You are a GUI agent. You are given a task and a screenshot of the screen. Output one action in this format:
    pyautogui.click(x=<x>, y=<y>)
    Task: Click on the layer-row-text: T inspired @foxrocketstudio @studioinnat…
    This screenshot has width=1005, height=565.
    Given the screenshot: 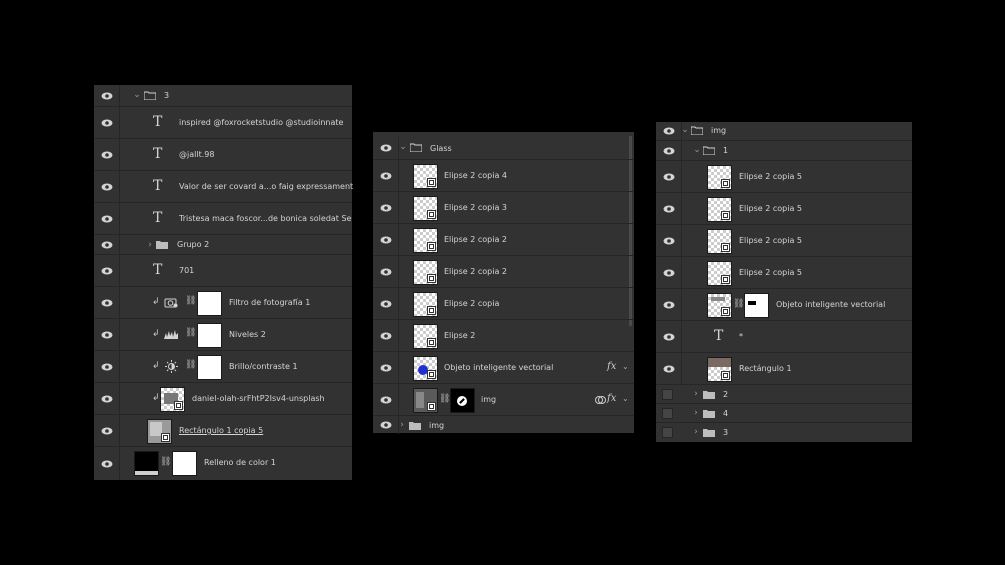 What is the action you would take?
    pyautogui.click(x=223, y=122)
    